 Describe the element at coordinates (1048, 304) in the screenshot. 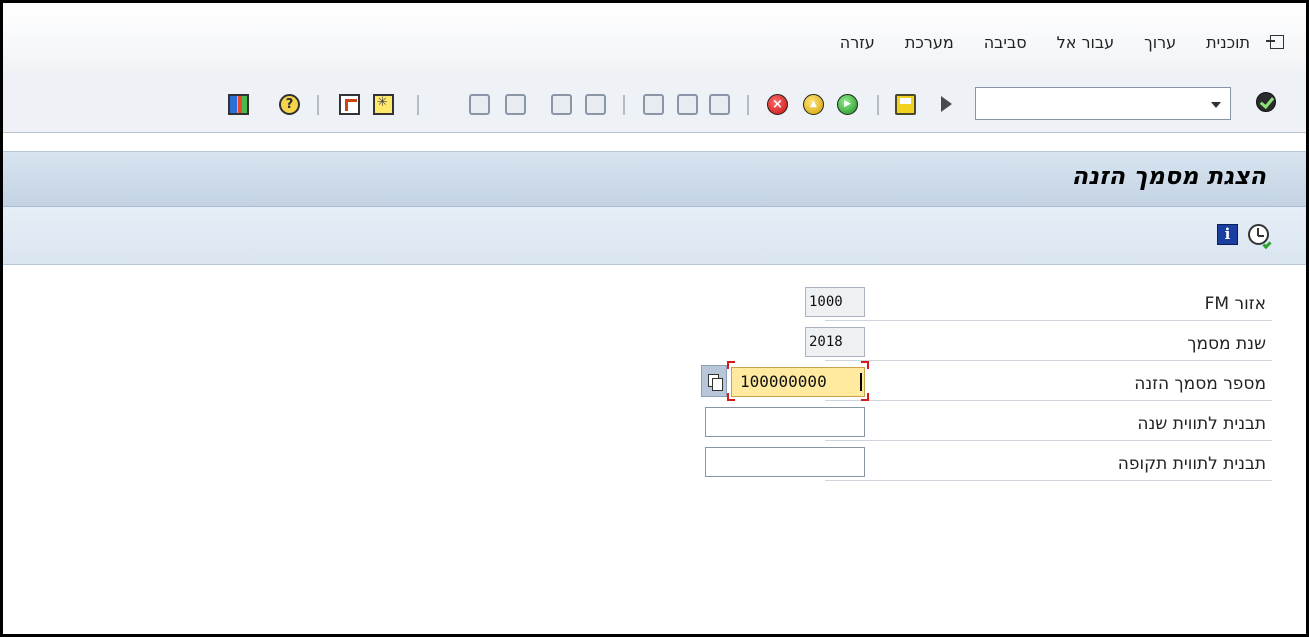

I see `fm-area-label: אזור FM` at that location.